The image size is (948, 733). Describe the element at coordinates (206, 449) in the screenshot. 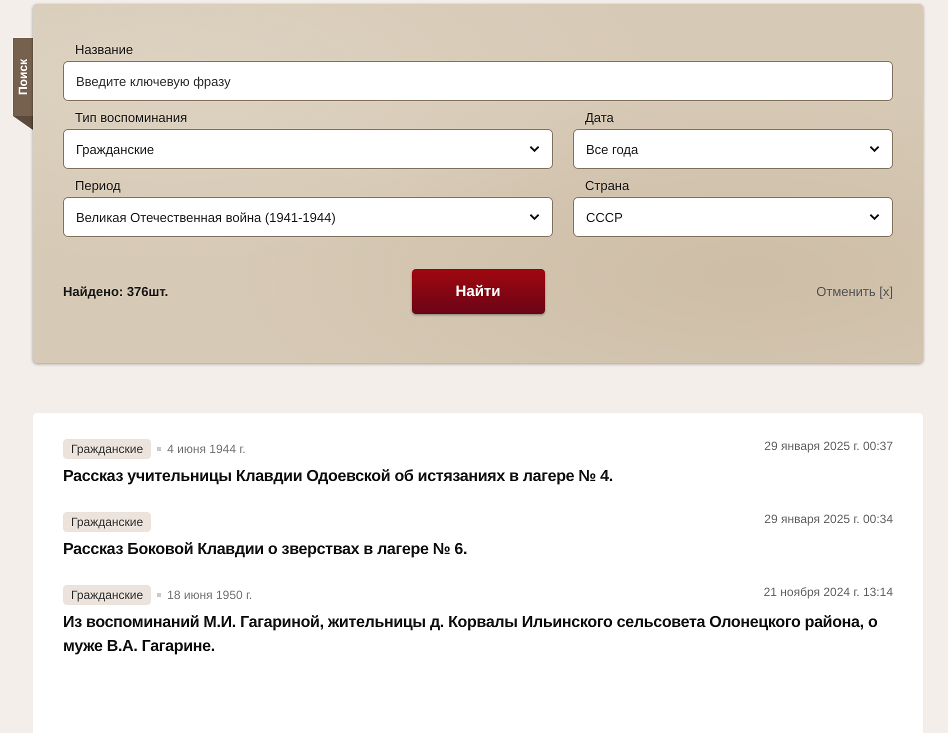

I see `event-date: 4 июня 1944 г.` at that location.